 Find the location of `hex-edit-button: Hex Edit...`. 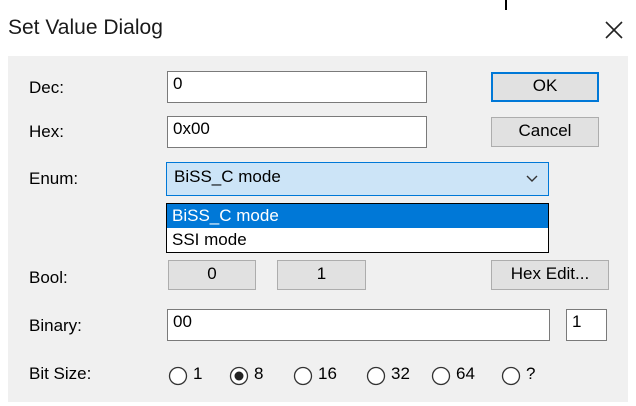

hex-edit-button: Hex Edit... is located at coordinates (550, 275).